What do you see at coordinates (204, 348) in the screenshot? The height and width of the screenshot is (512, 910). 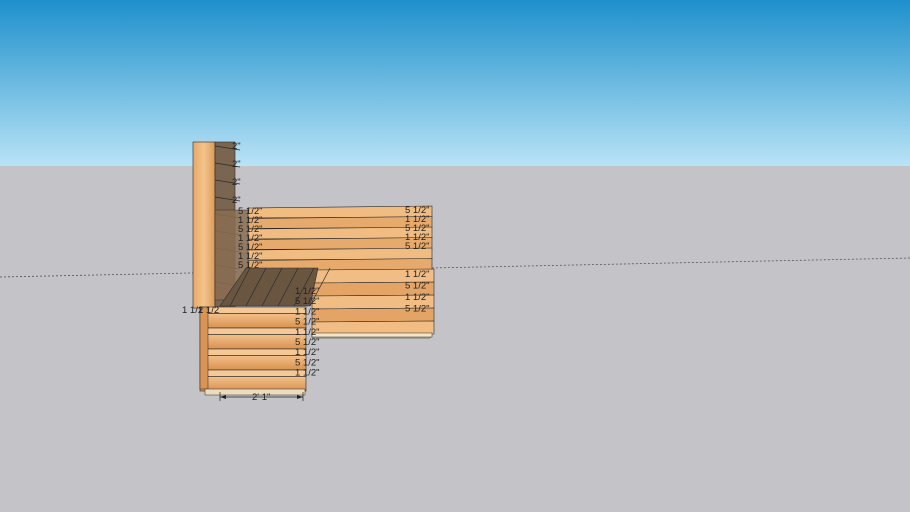 I see `front-left-edge` at bounding box center [204, 348].